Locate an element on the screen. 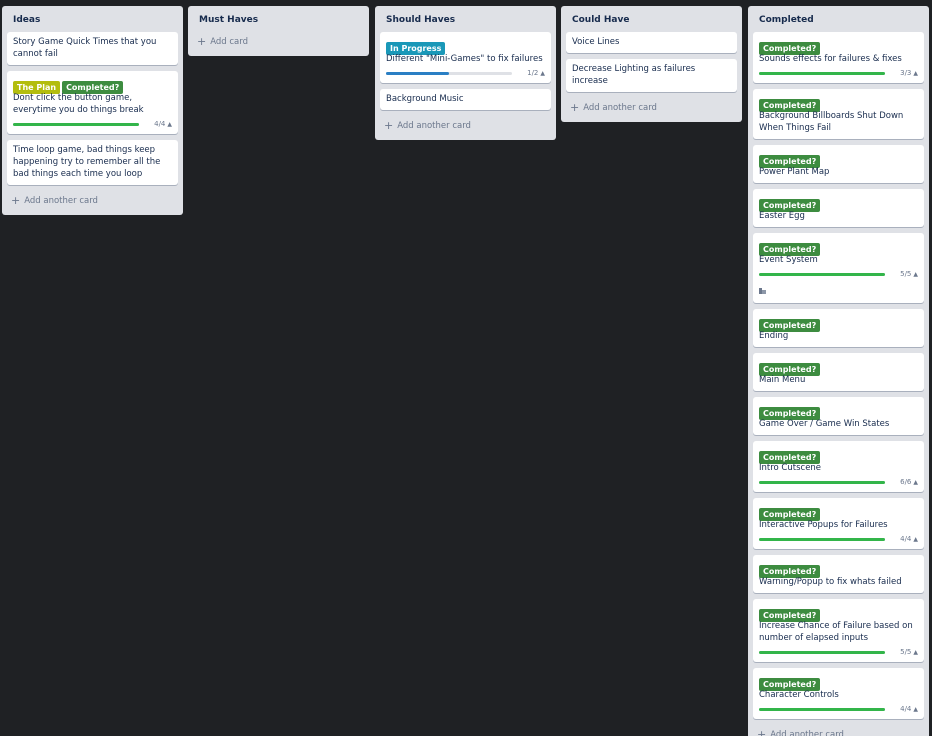 Image resolution: width=932 pixels, height=736 pixels. checklist-count: 4/4 is located at coordinates (906, 709).